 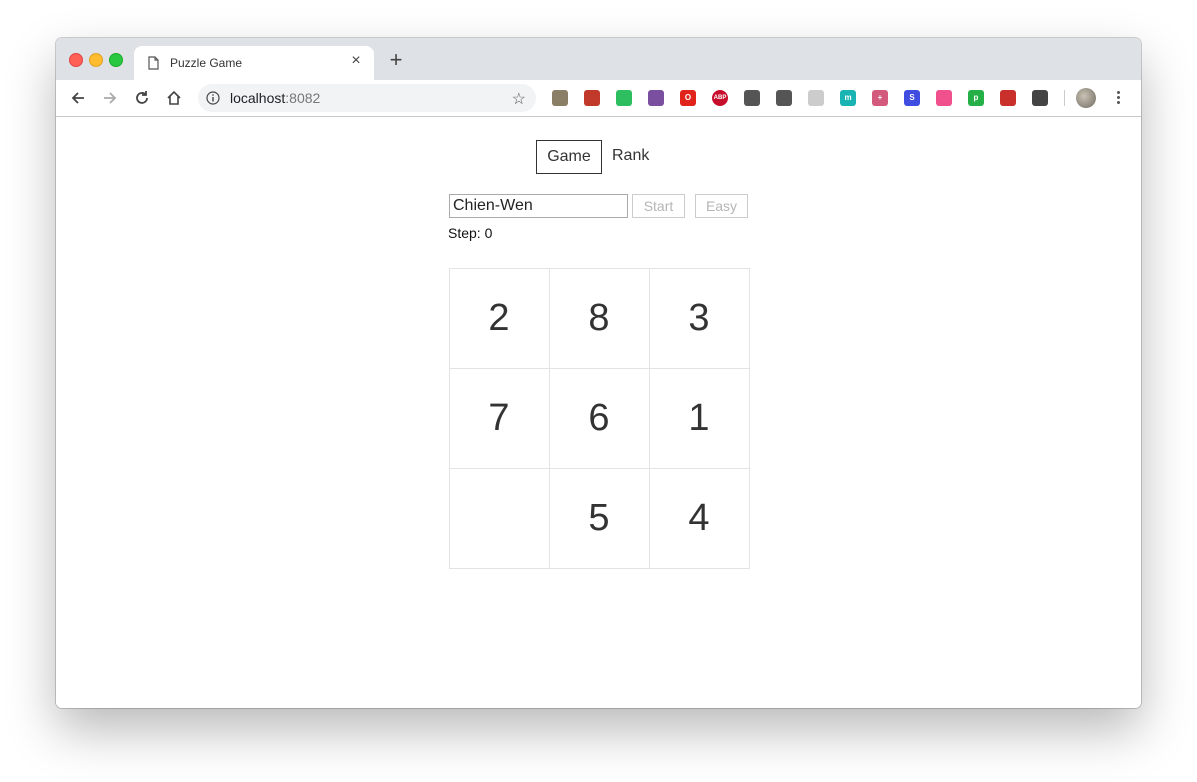 I want to click on minimize-window-button, so click(x=96, y=60).